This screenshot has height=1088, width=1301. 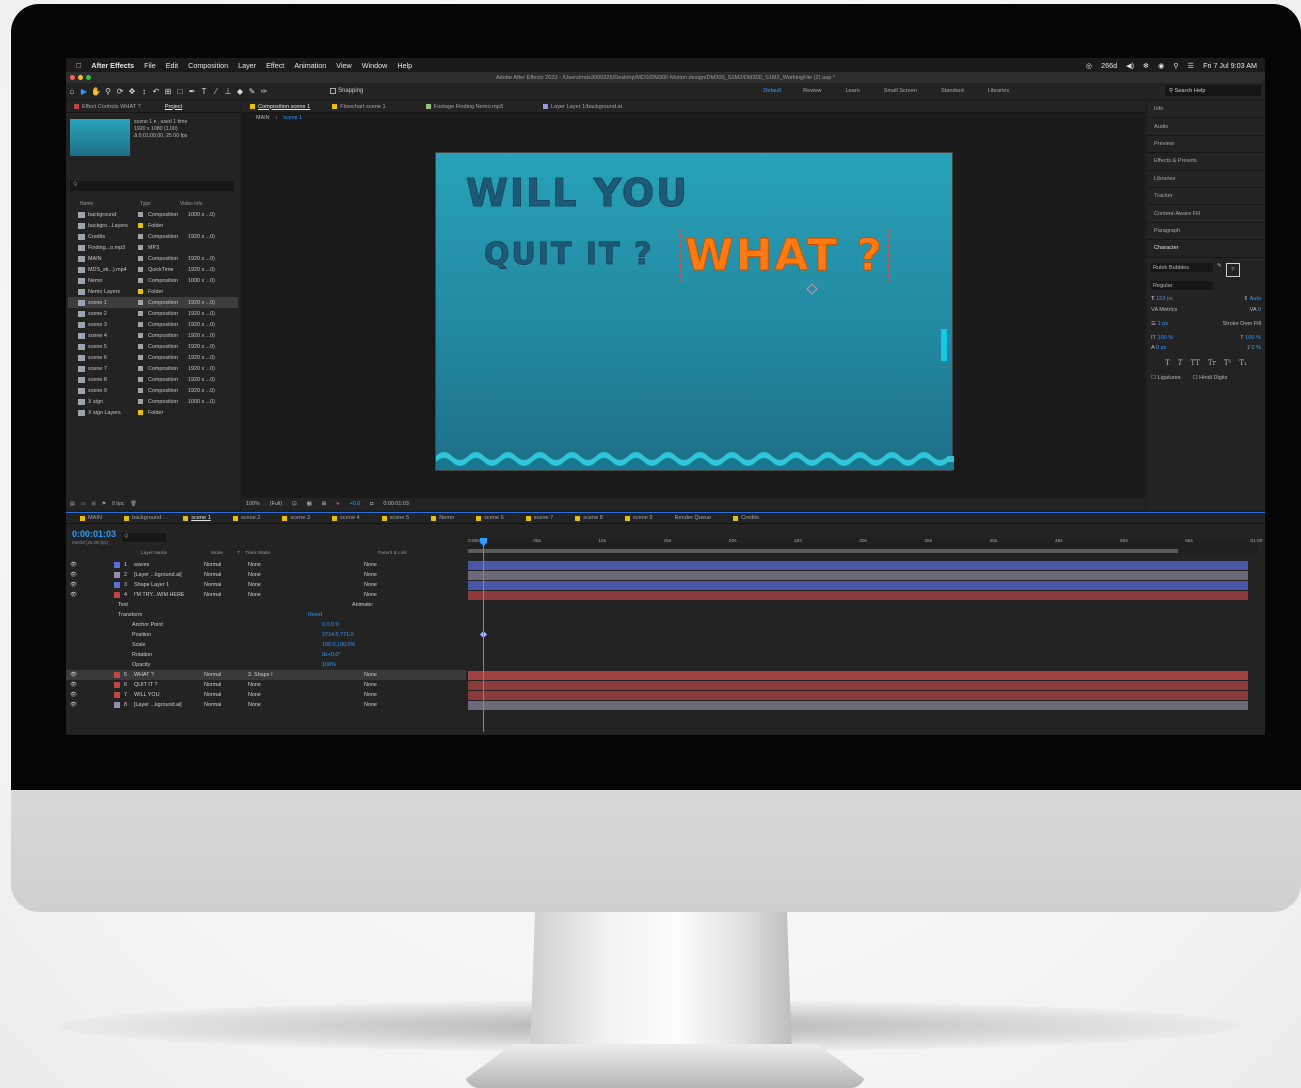 What do you see at coordinates (395, 504) in the screenshot?
I see `current-time-display: 0:00:01:03` at bounding box center [395, 504].